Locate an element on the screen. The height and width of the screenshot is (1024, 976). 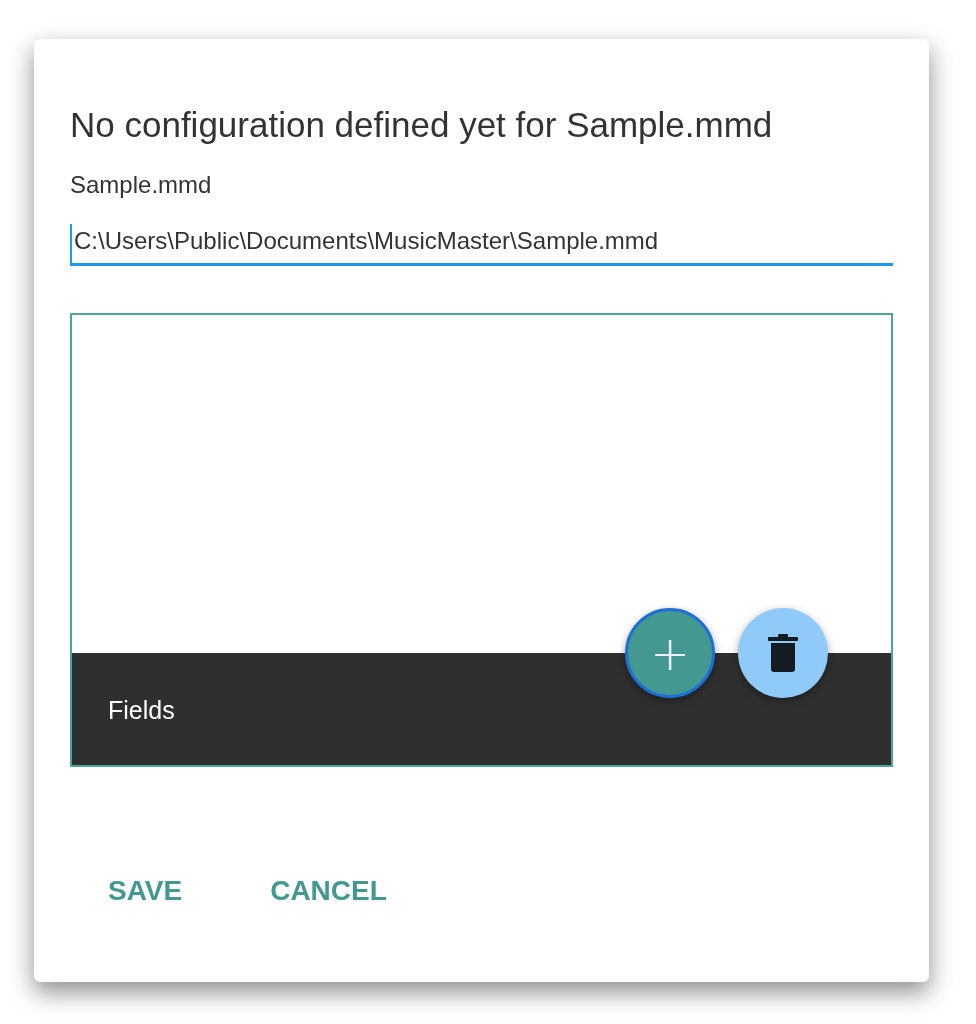
trash-icon is located at coordinates (783, 653).